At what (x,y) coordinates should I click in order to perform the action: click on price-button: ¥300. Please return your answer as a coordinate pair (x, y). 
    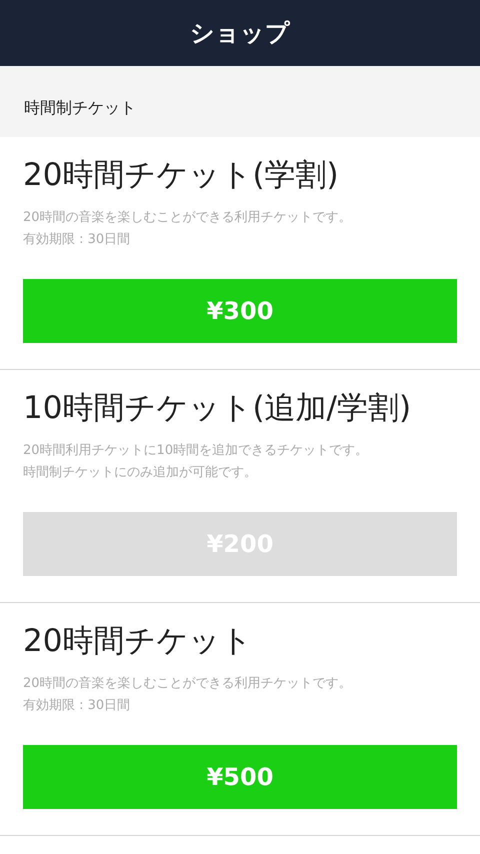
    Looking at the image, I should click on (240, 311).